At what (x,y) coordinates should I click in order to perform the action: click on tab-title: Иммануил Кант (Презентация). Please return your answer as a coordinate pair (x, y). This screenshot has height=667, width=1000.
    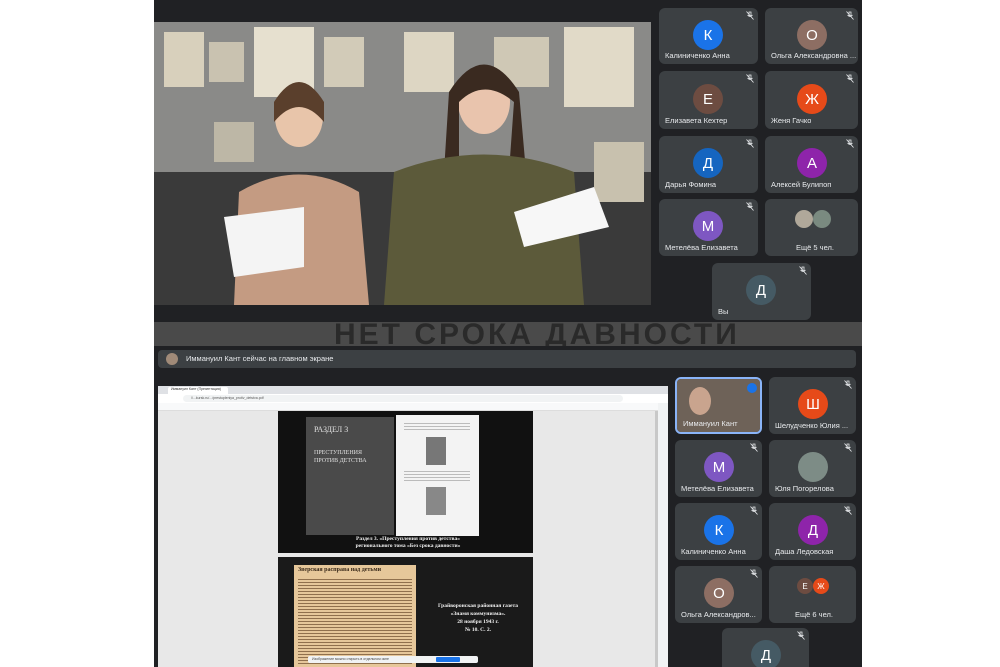
    Looking at the image, I should click on (196, 389).